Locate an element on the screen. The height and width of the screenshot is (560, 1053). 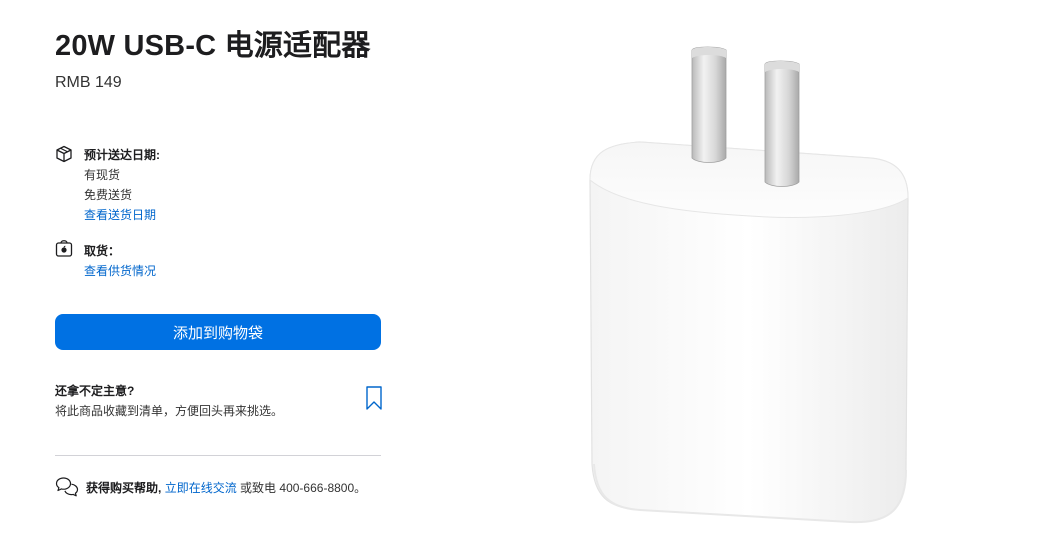
add-to-bag-button: 添加到购物袋 is located at coordinates (218, 332).